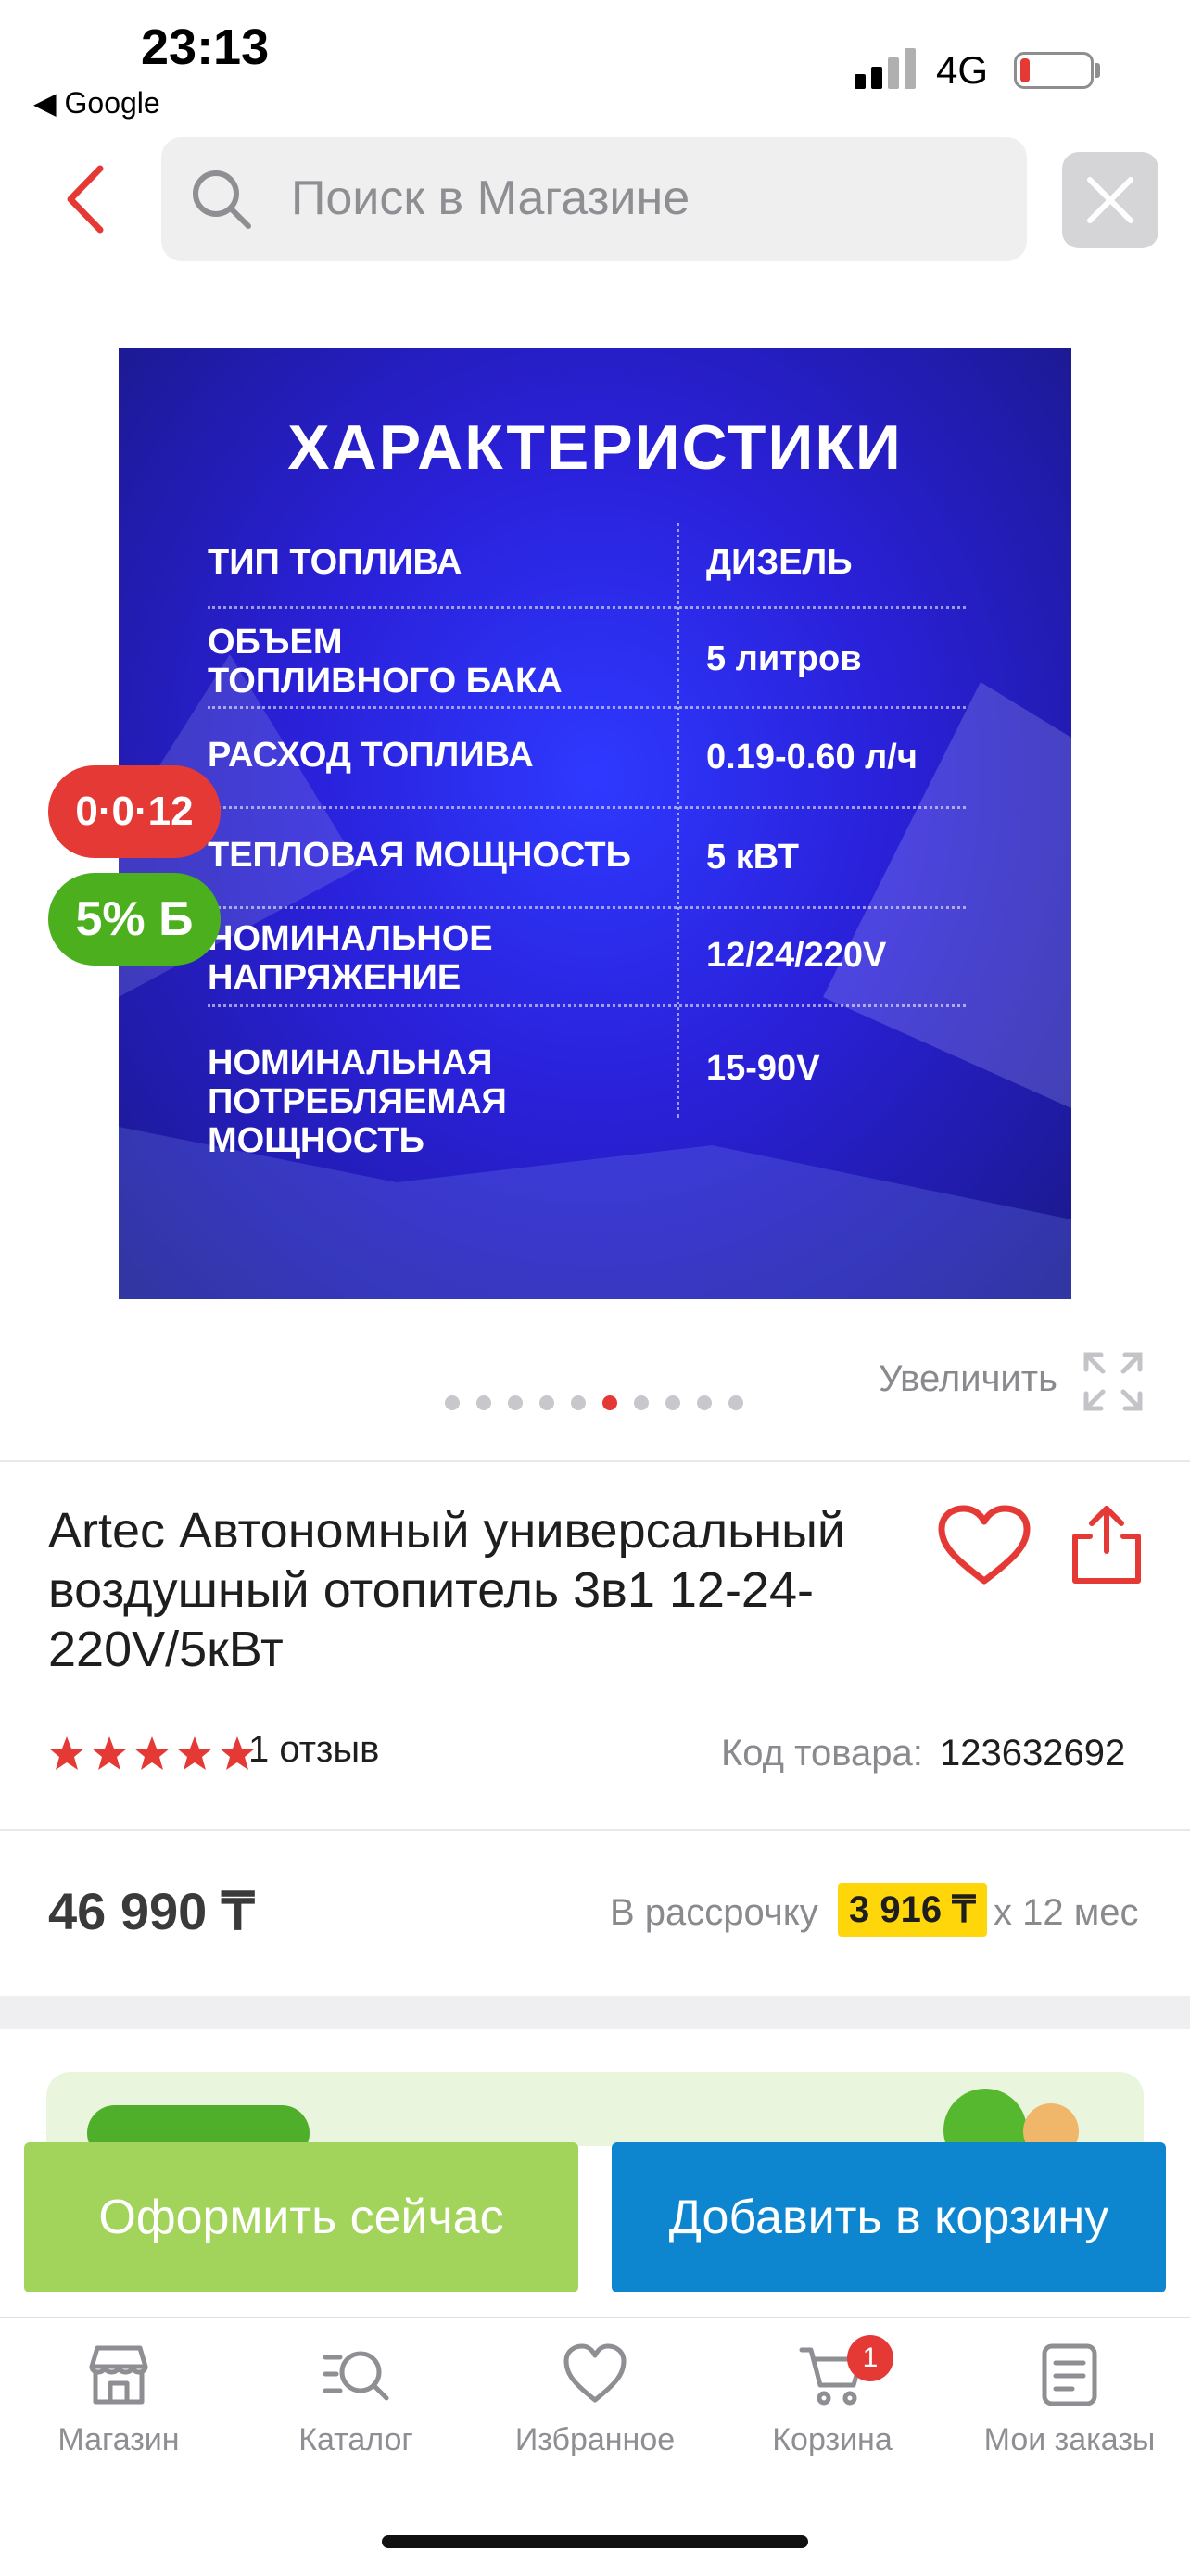 The image size is (1190, 2576). I want to click on network-type: 4G, so click(962, 70).